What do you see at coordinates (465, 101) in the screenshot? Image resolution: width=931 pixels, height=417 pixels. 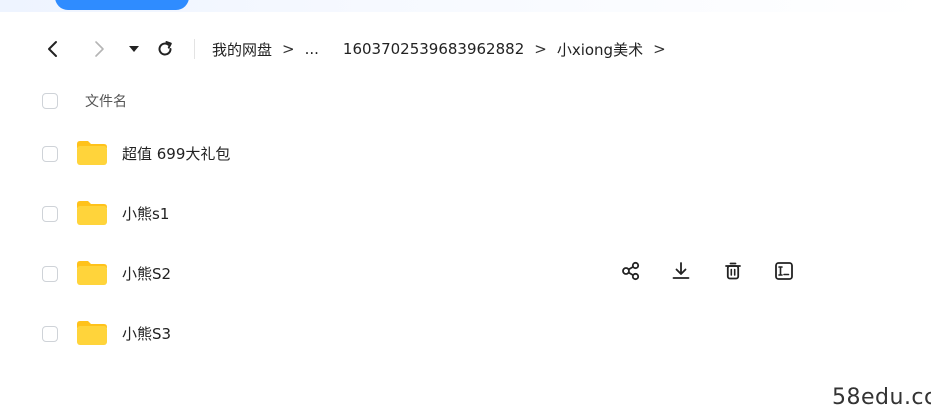 I see `file-list-header: 文件名` at bounding box center [465, 101].